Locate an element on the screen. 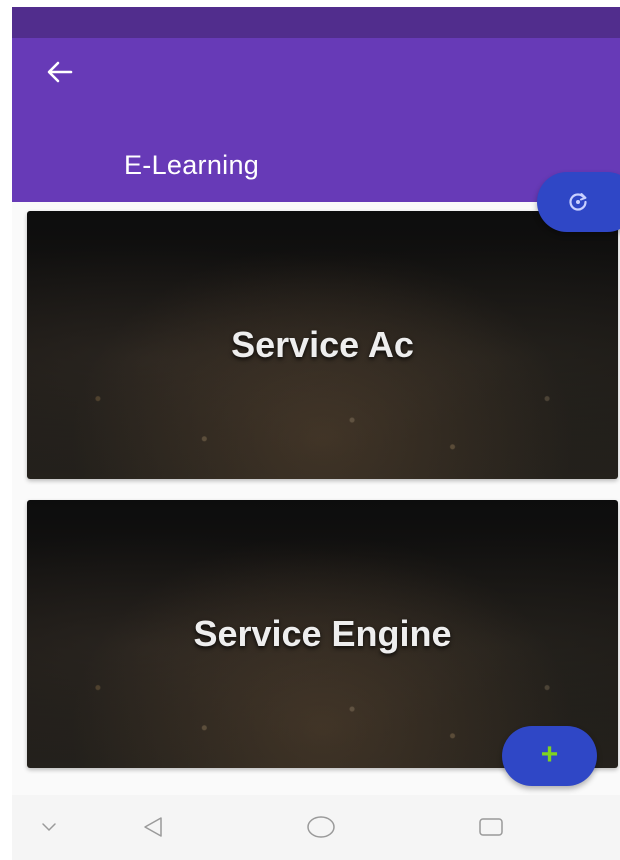  nav-home-button is located at coordinates (321, 827).